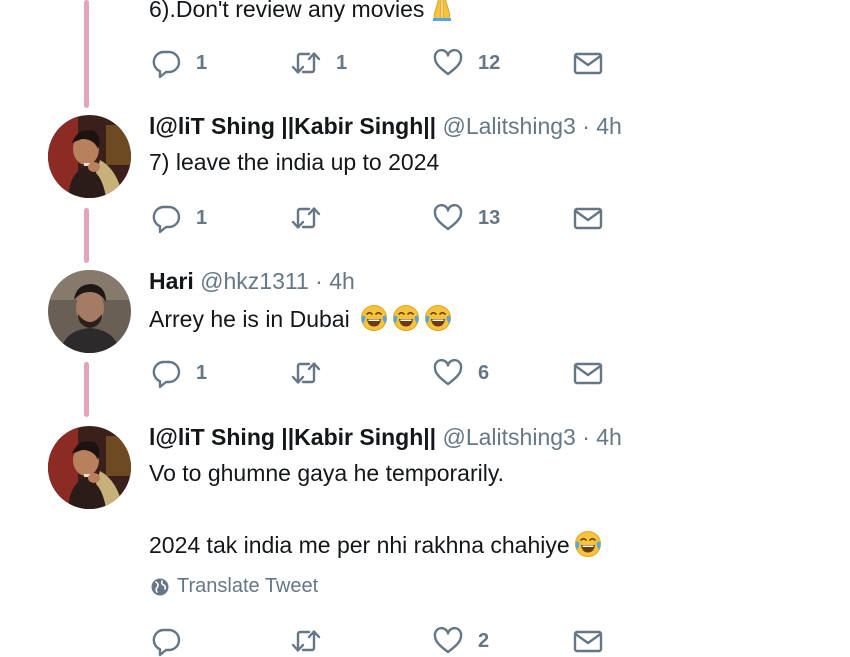 This screenshot has width=850, height=657. I want to click on tweet-header: Hari @hkz1311 · 4h, so click(252, 281).